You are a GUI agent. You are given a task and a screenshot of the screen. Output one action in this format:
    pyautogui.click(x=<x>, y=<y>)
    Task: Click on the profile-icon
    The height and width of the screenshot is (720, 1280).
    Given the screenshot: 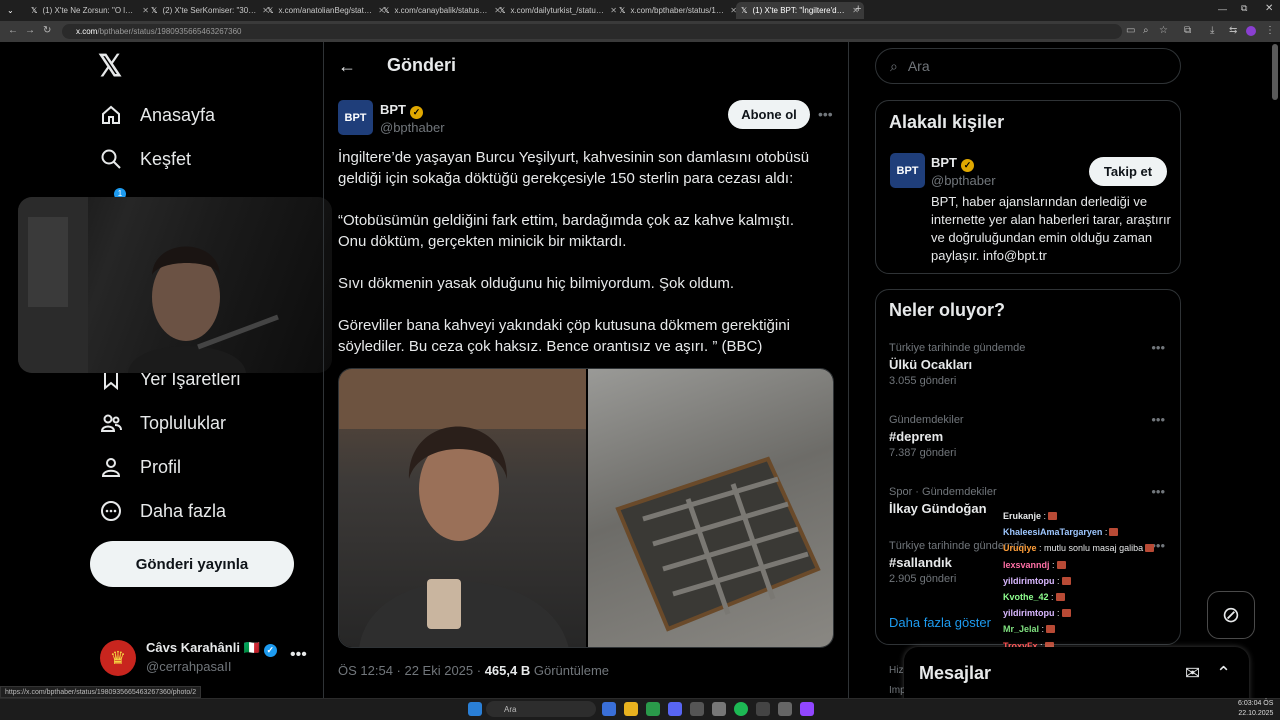 What is the action you would take?
    pyautogui.click(x=111, y=467)
    